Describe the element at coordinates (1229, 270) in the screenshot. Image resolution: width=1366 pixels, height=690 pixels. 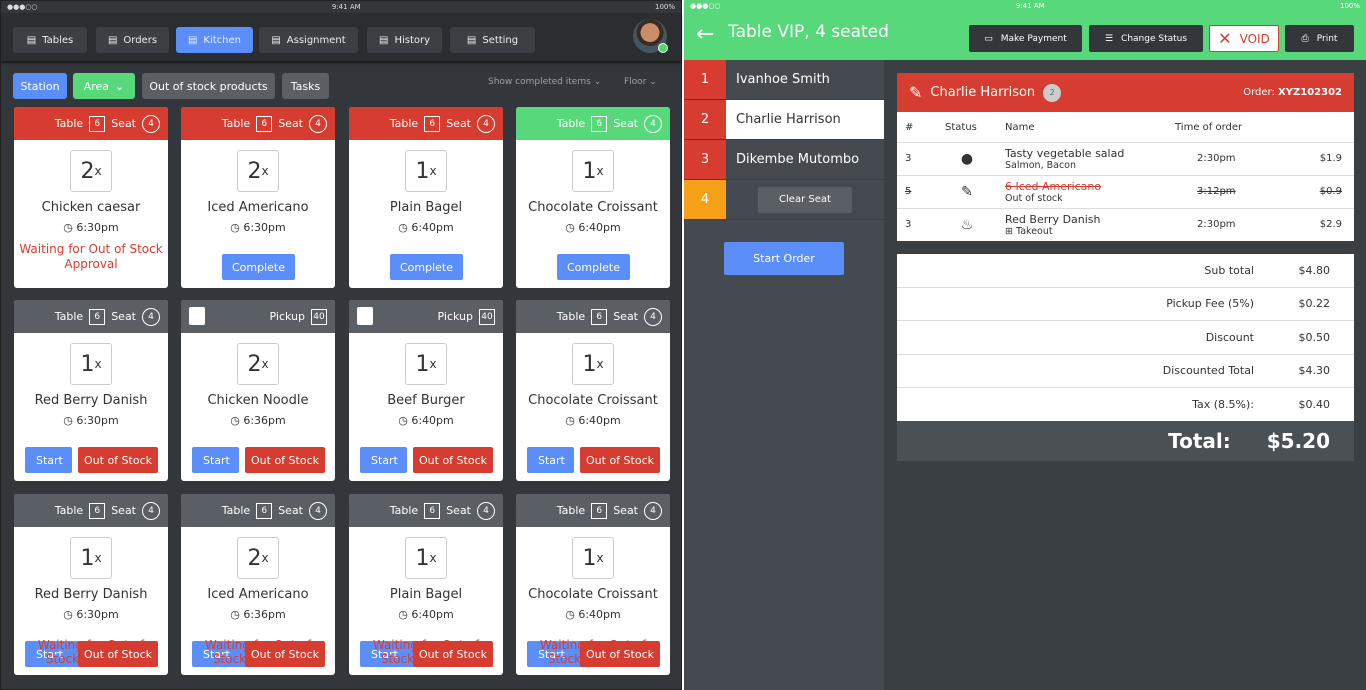
I see `total-row-label: Sub total` at that location.